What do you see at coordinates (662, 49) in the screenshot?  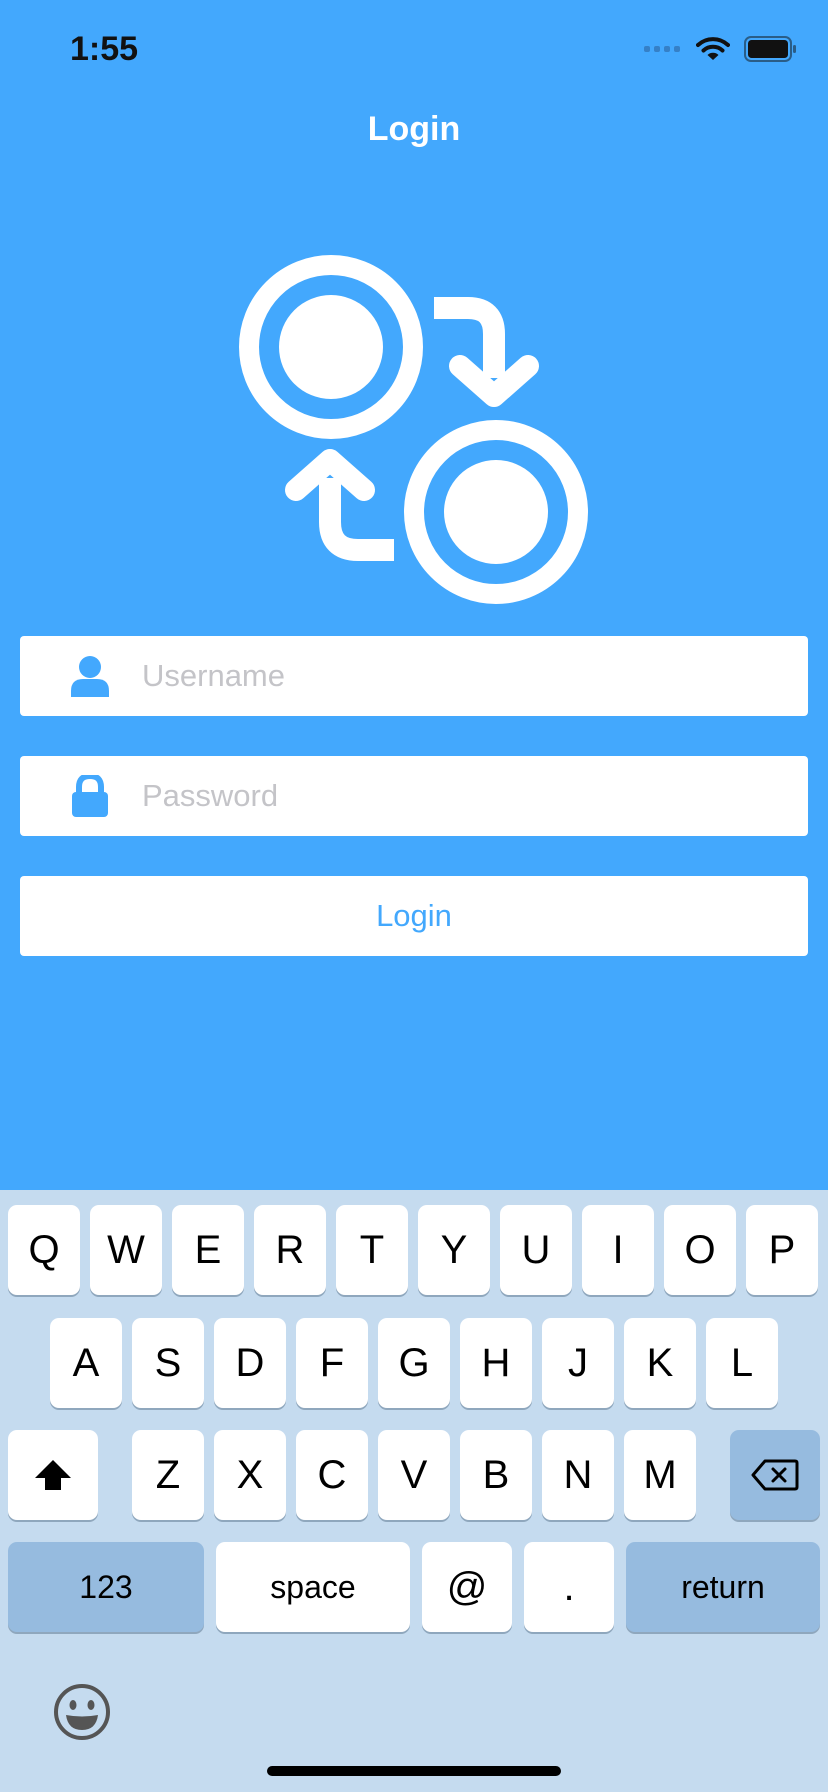 I see `cellular-signal-icon` at bounding box center [662, 49].